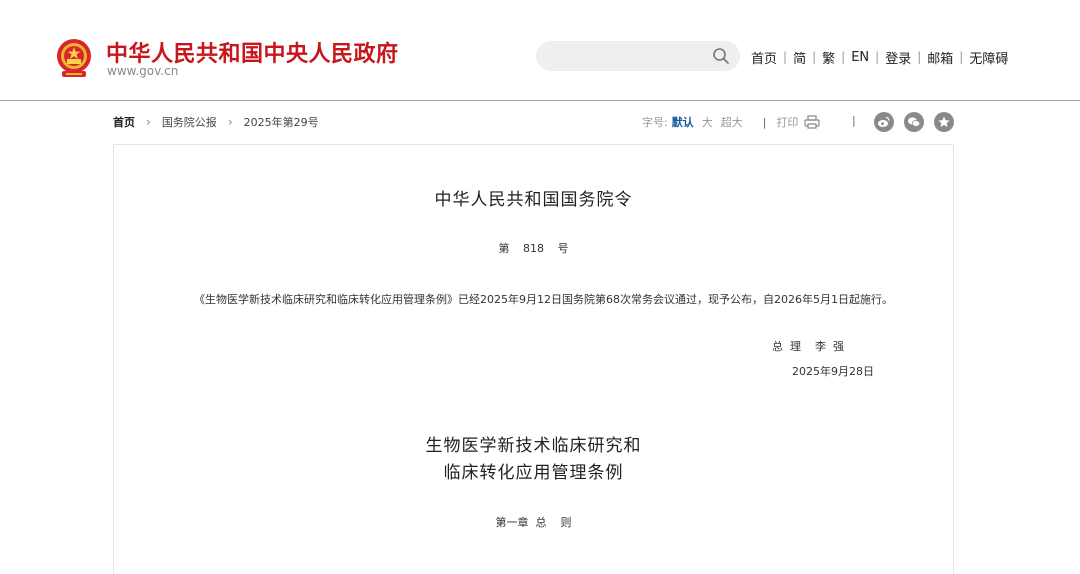 The image size is (1080, 574). What do you see at coordinates (721, 56) in the screenshot?
I see `search-icon` at bounding box center [721, 56].